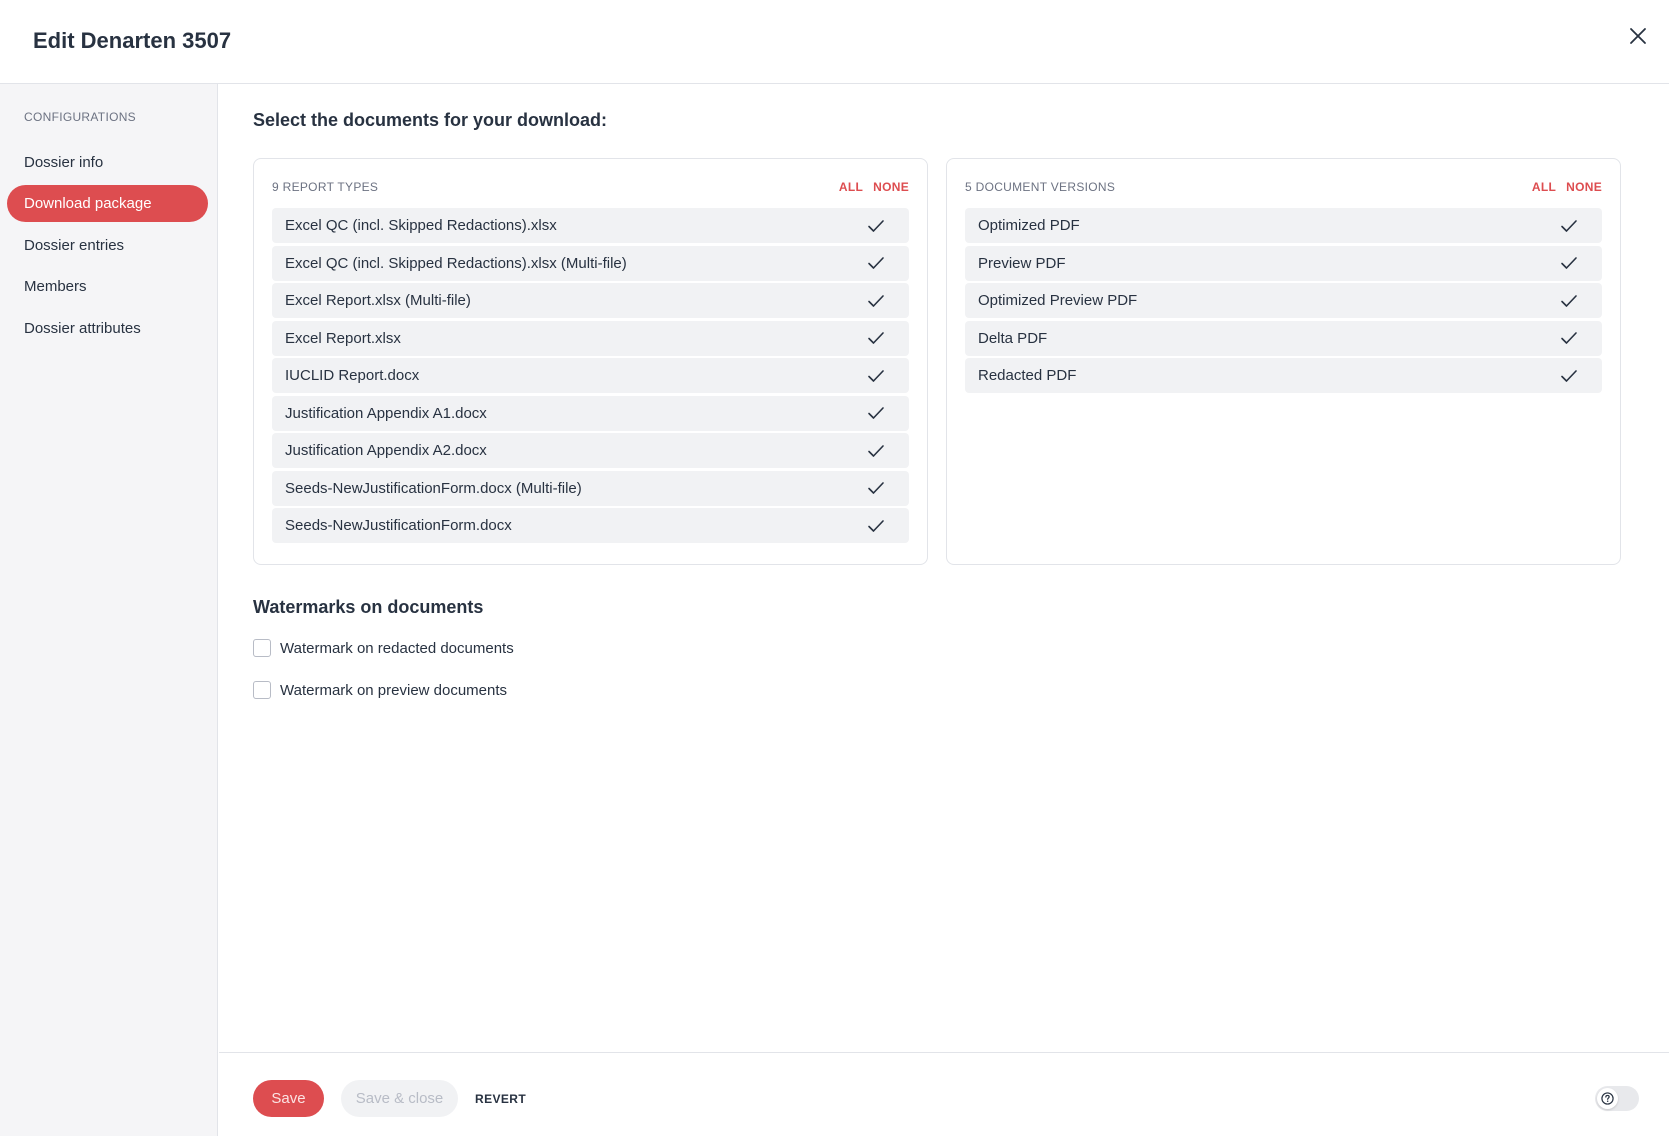 This screenshot has width=1669, height=1136. What do you see at coordinates (1283, 187) in the screenshot?
I see `panel-header: 5 DOCUMENT VERSIONS ALL NONE` at bounding box center [1283, 187].